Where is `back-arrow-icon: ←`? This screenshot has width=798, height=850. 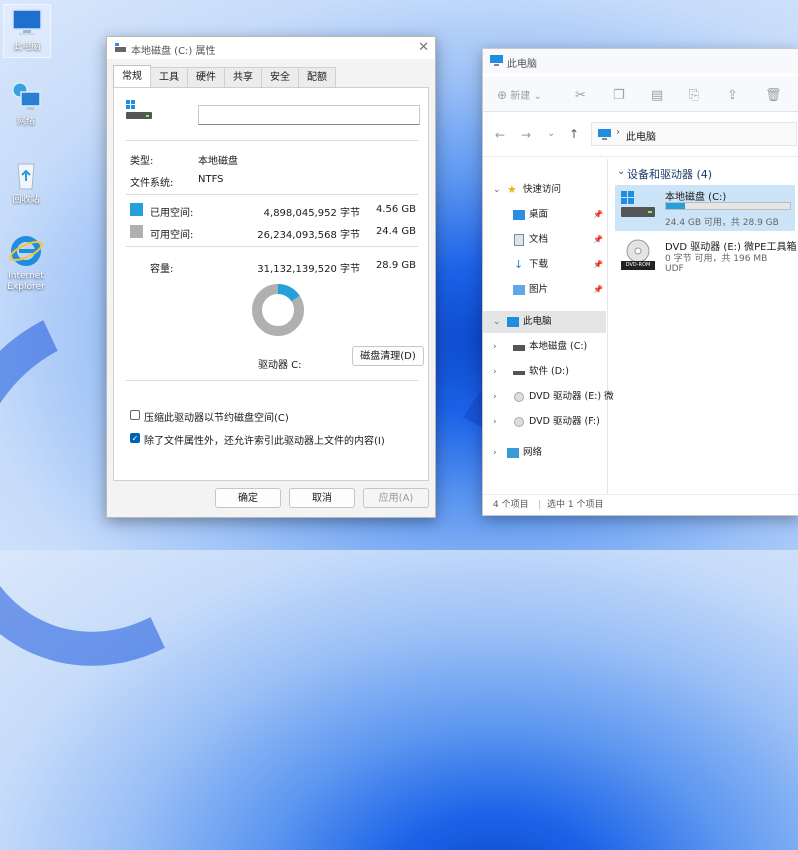 back-arrow-icon: ← is located at coordinates (500, 135).